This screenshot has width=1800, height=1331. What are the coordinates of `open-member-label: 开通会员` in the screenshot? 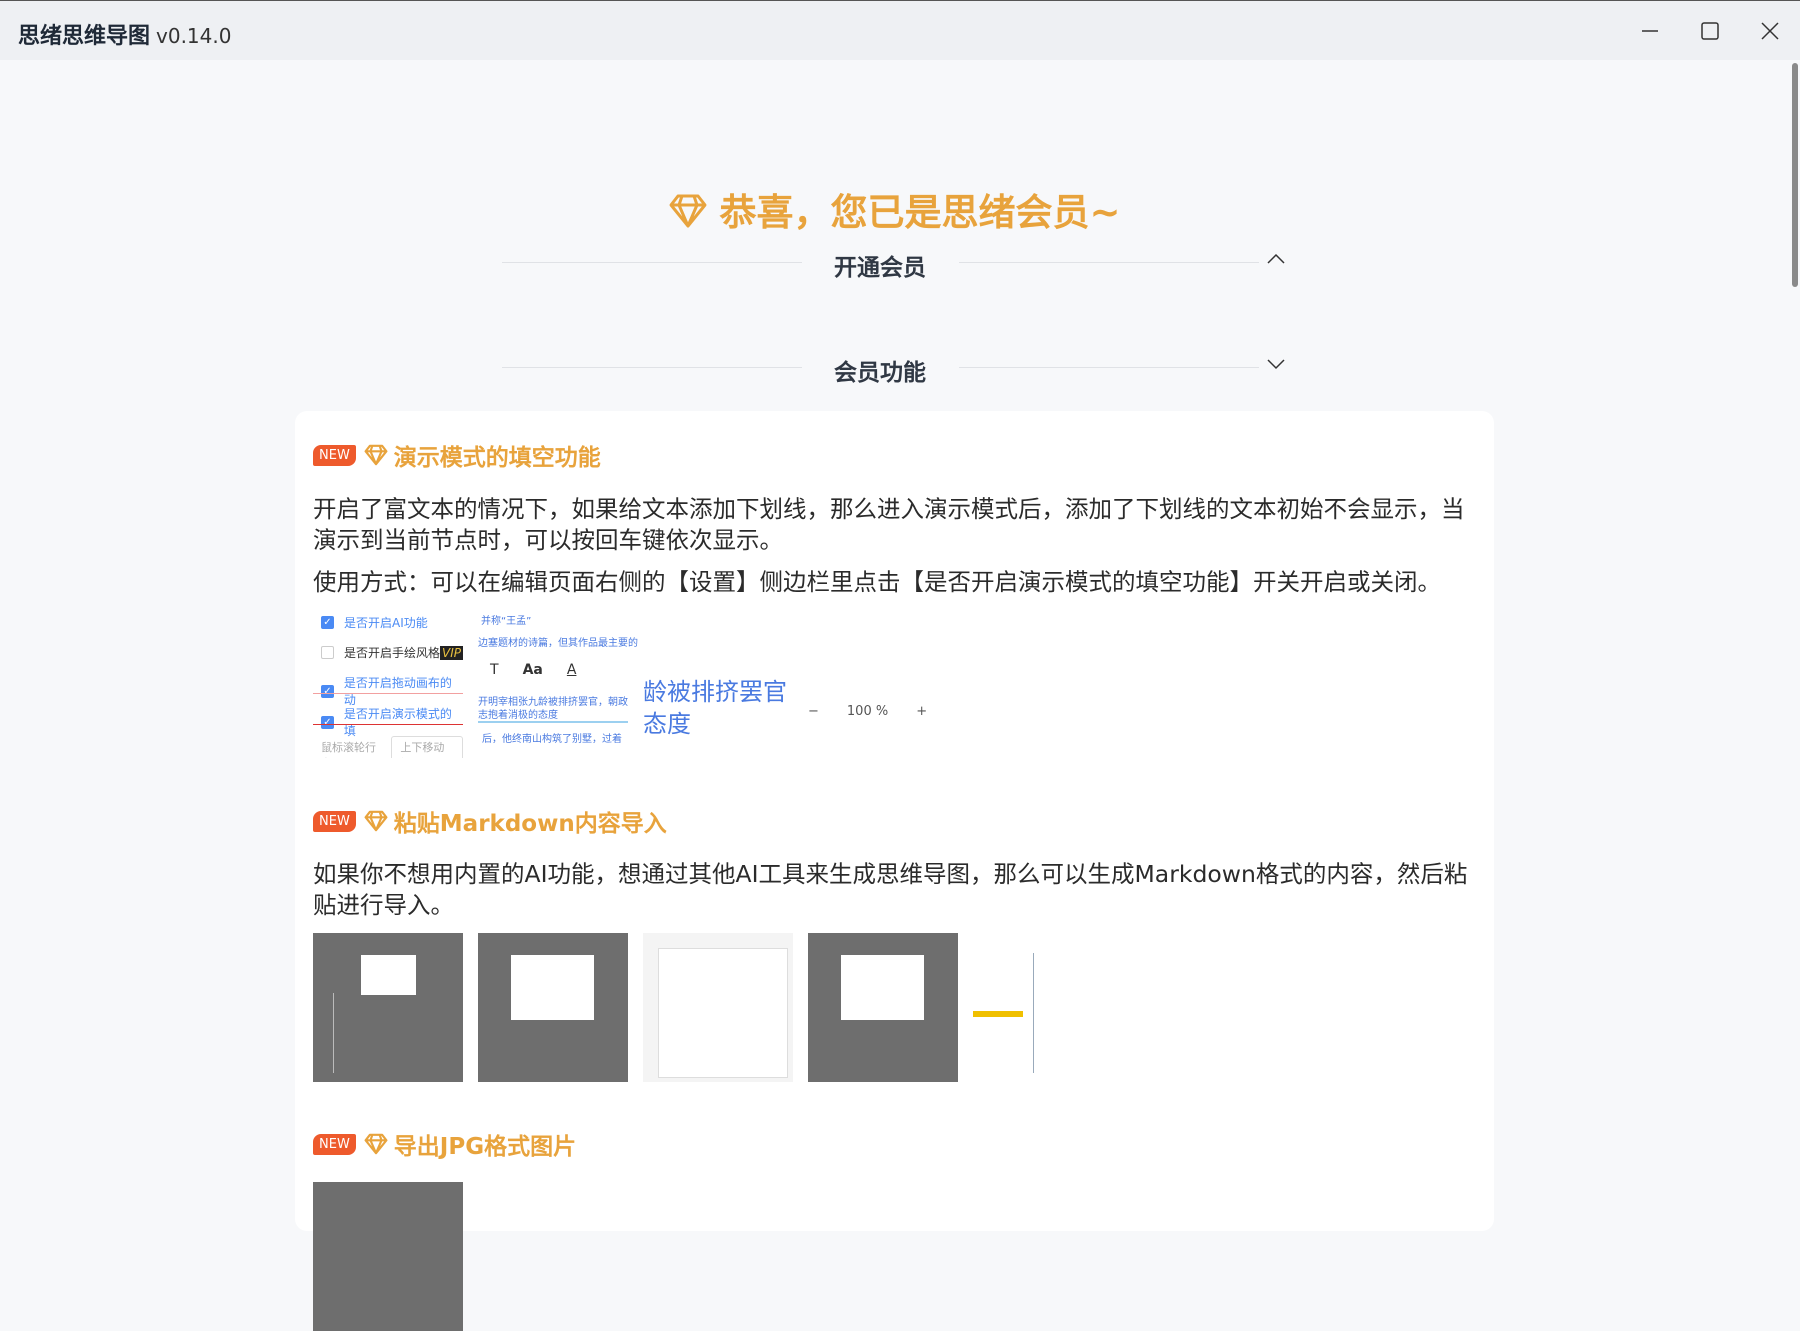 It's located at (880, 268).